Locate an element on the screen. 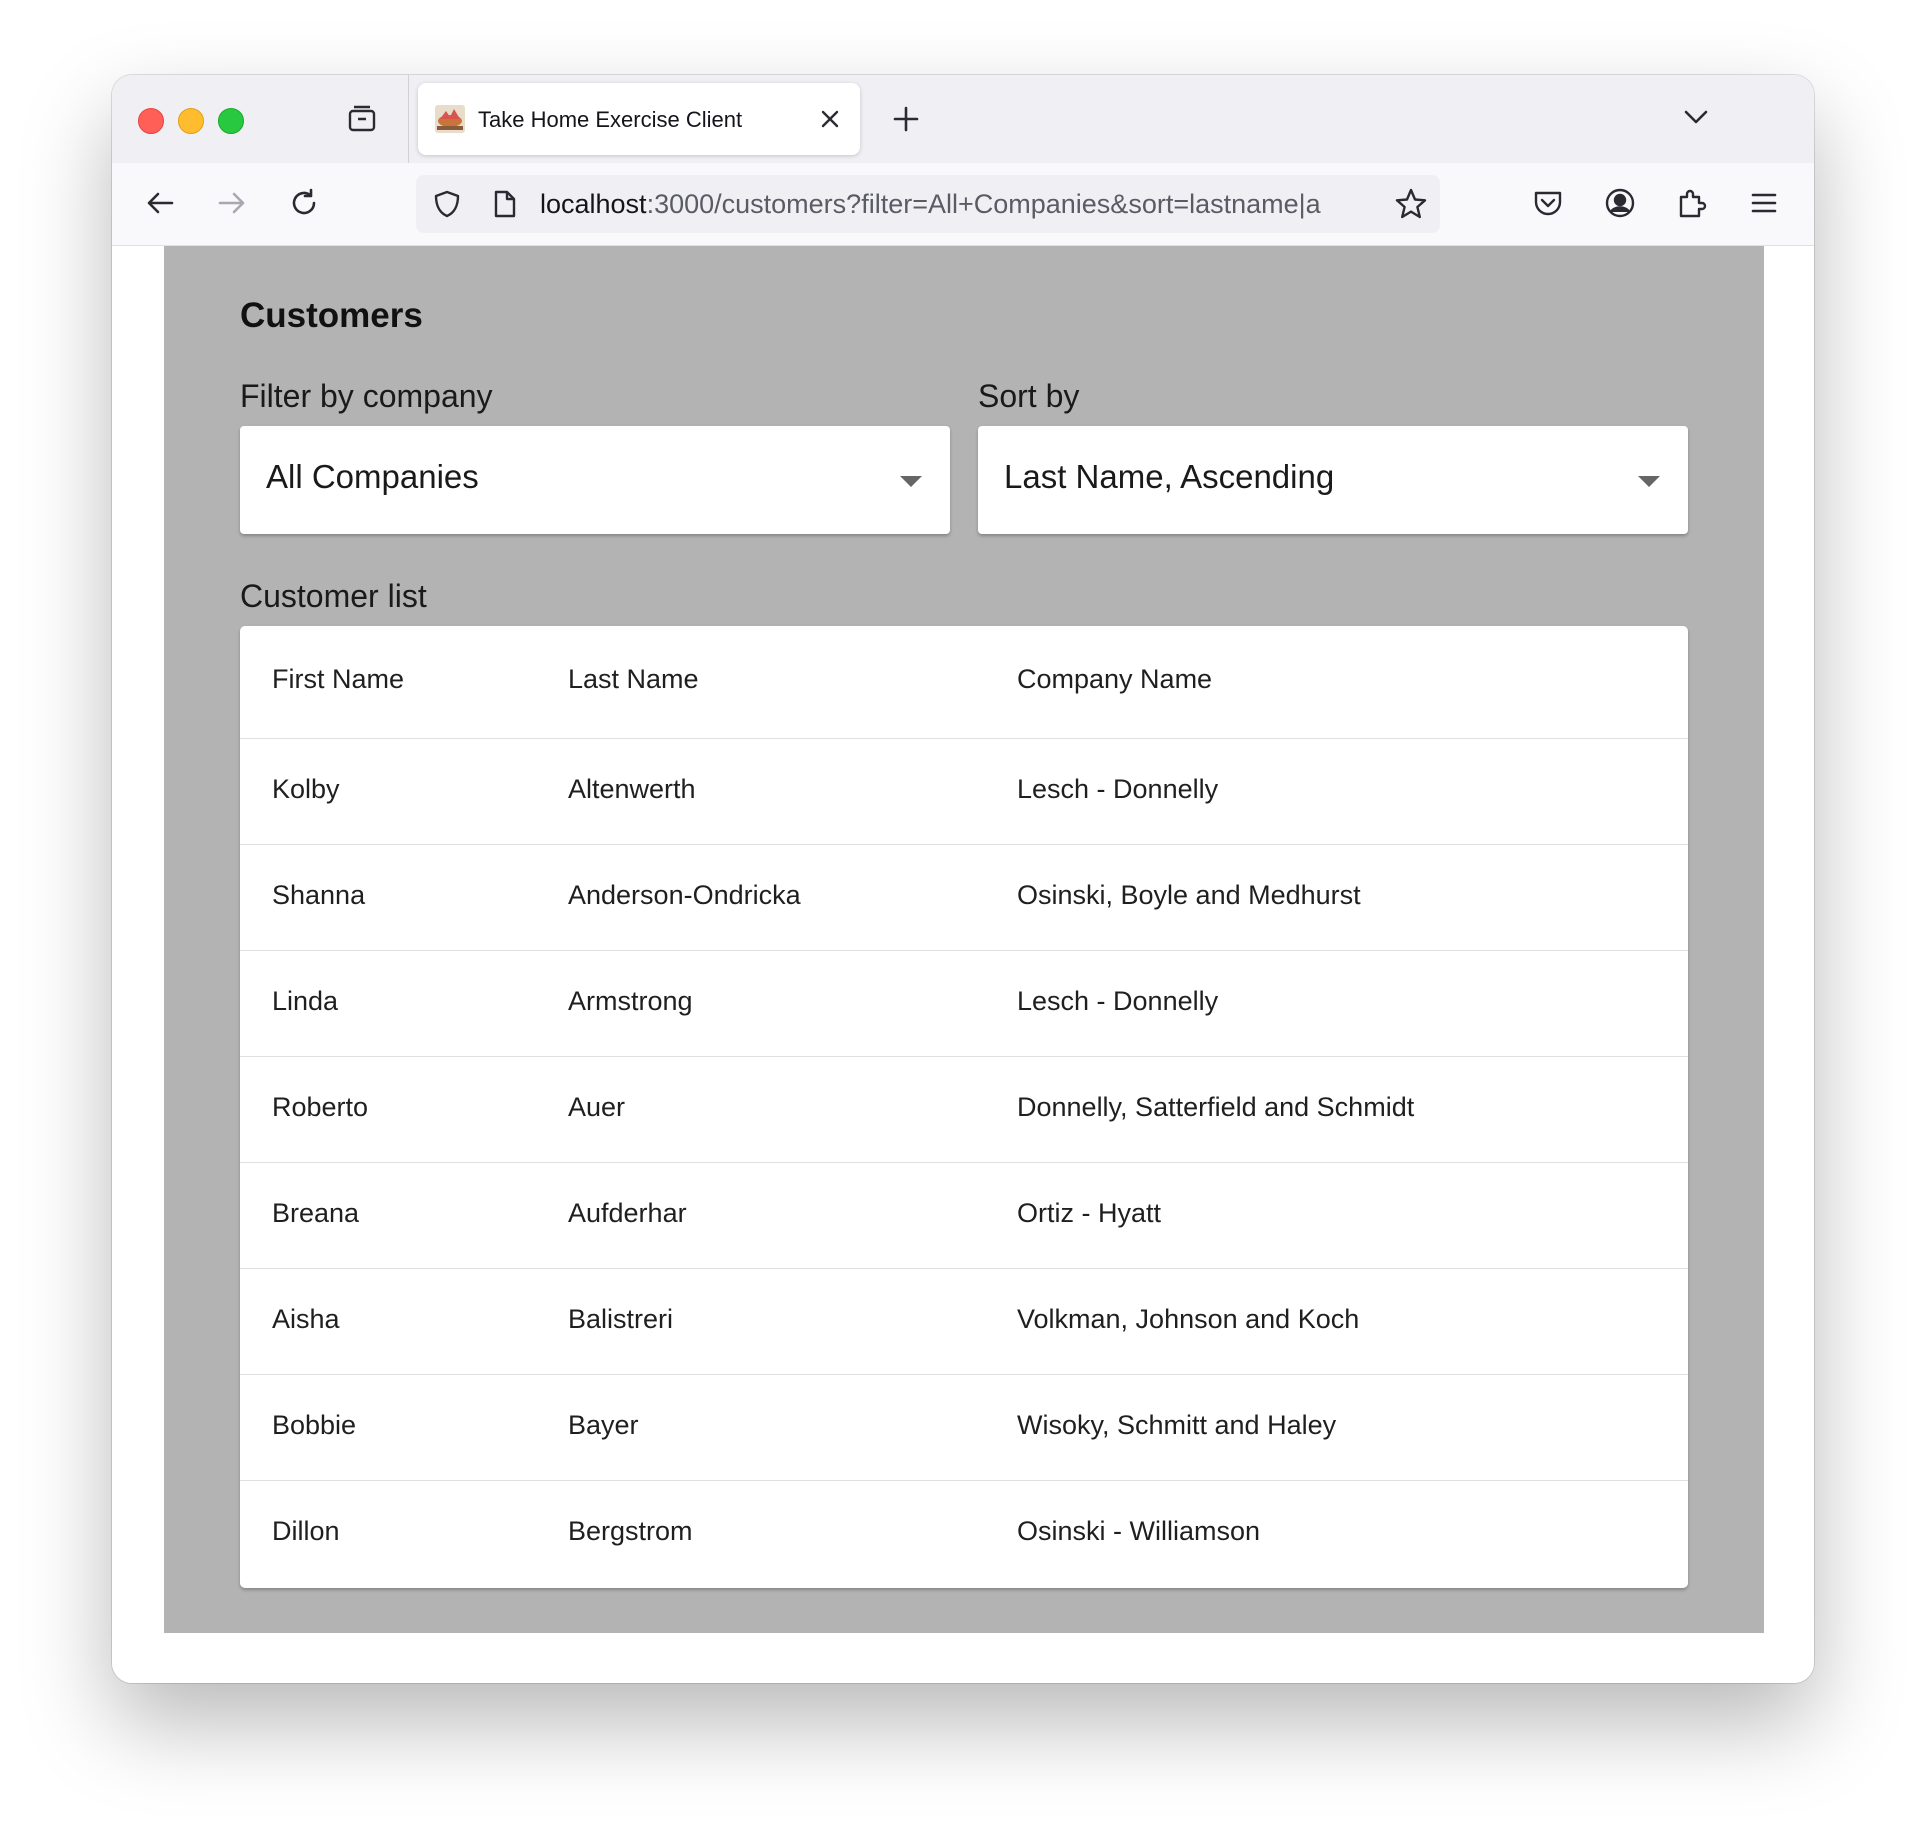  cell-company-name: Osinski - Williamson is located at coordinates (1139, 1531).